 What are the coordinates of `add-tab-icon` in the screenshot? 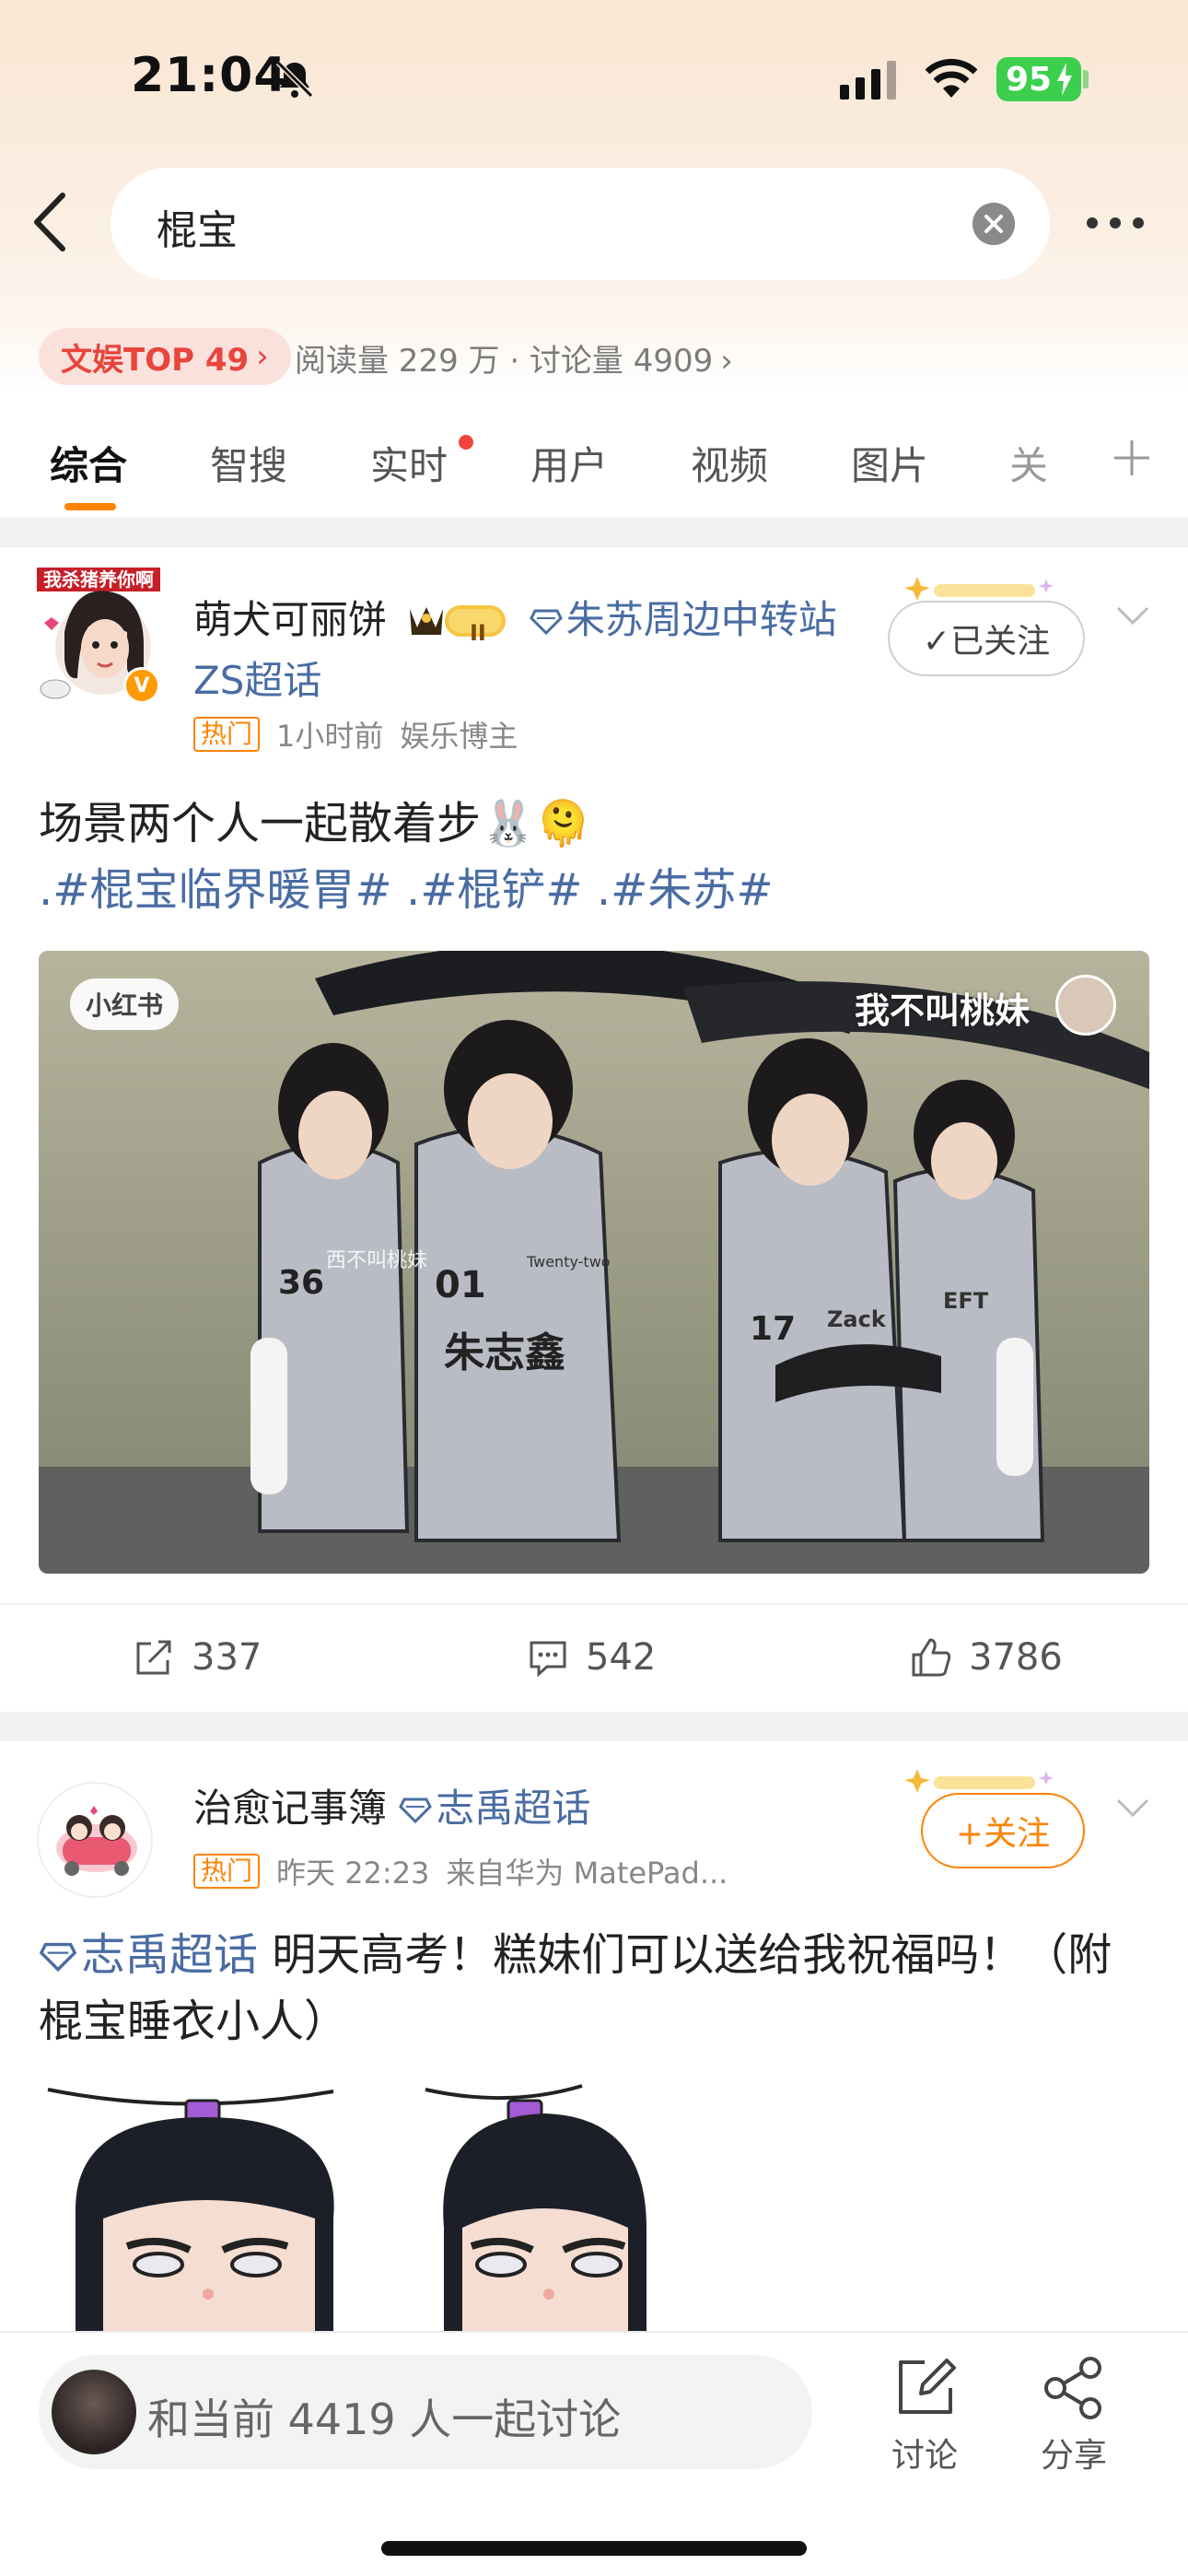 It's located at (1132, 458).